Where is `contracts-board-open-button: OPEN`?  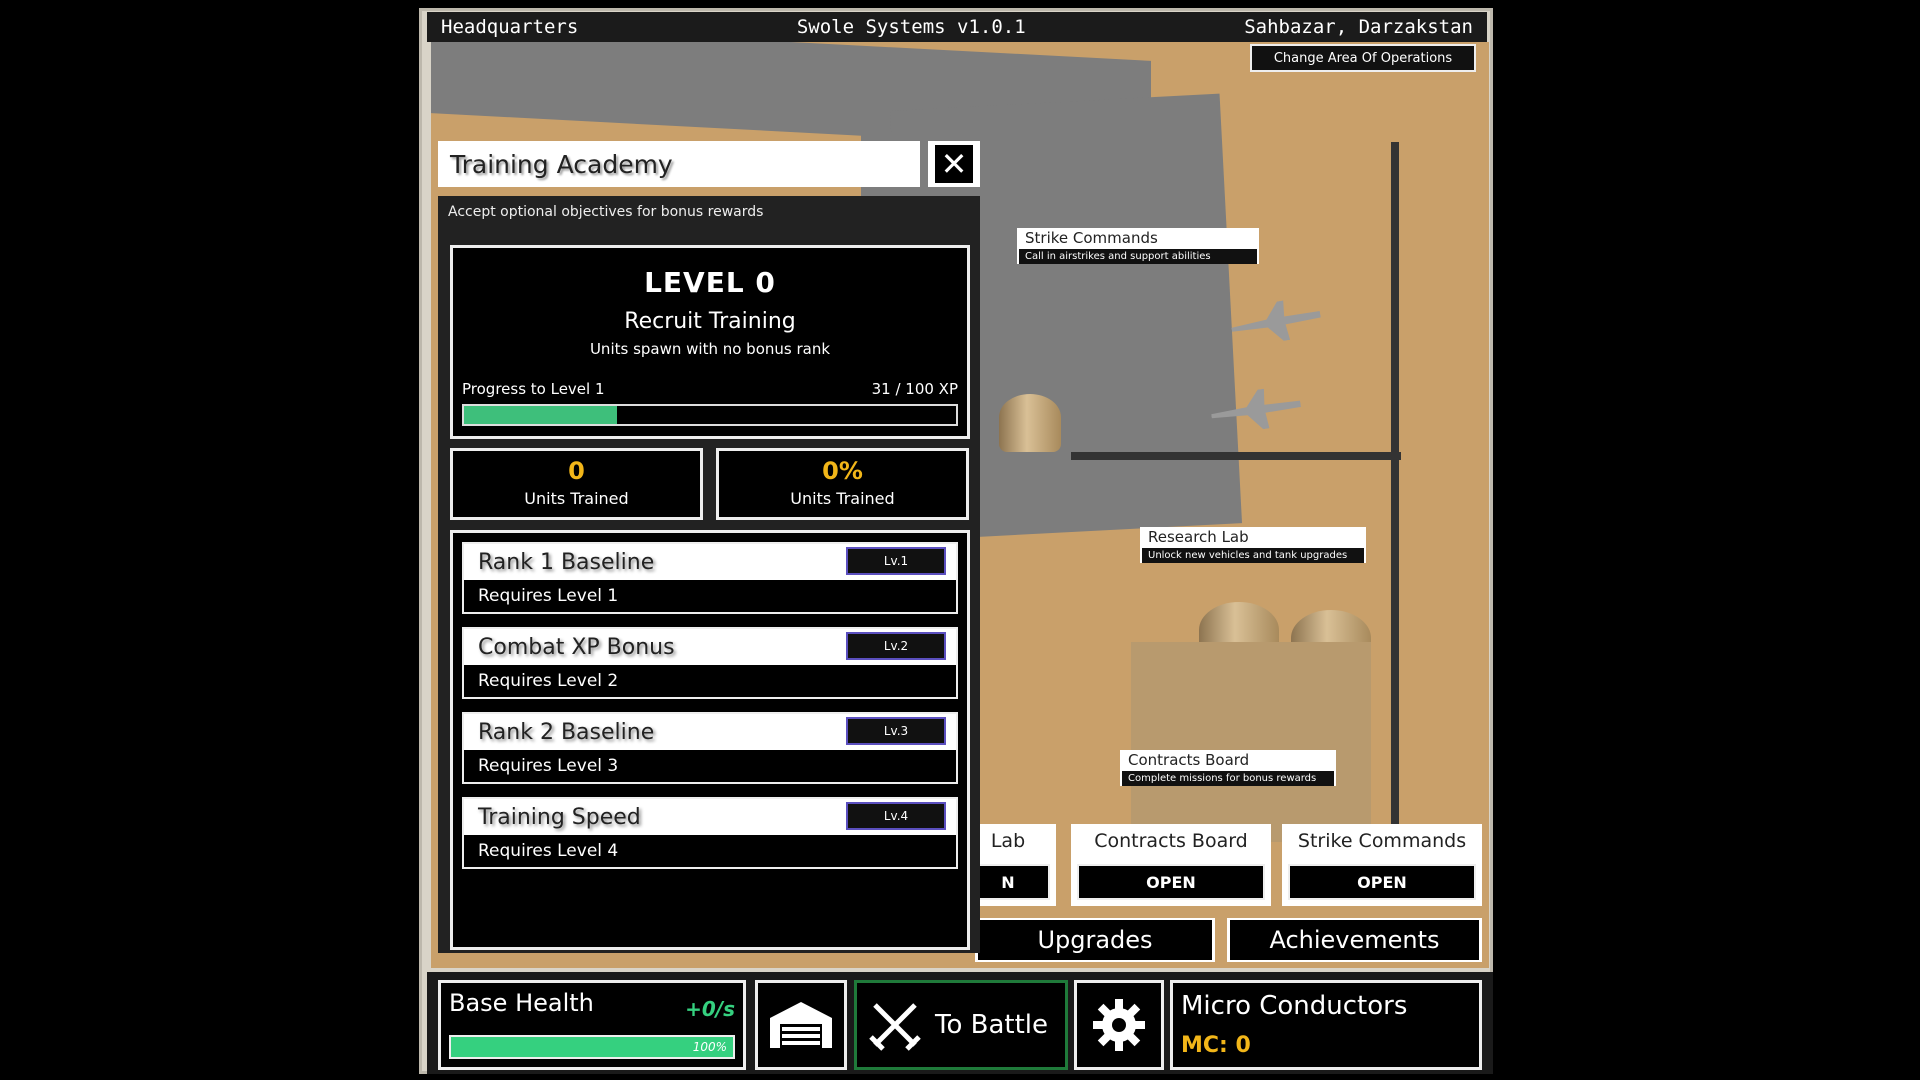
contracts-board-open-button: OPEN is located at coordinates (1171, 882).